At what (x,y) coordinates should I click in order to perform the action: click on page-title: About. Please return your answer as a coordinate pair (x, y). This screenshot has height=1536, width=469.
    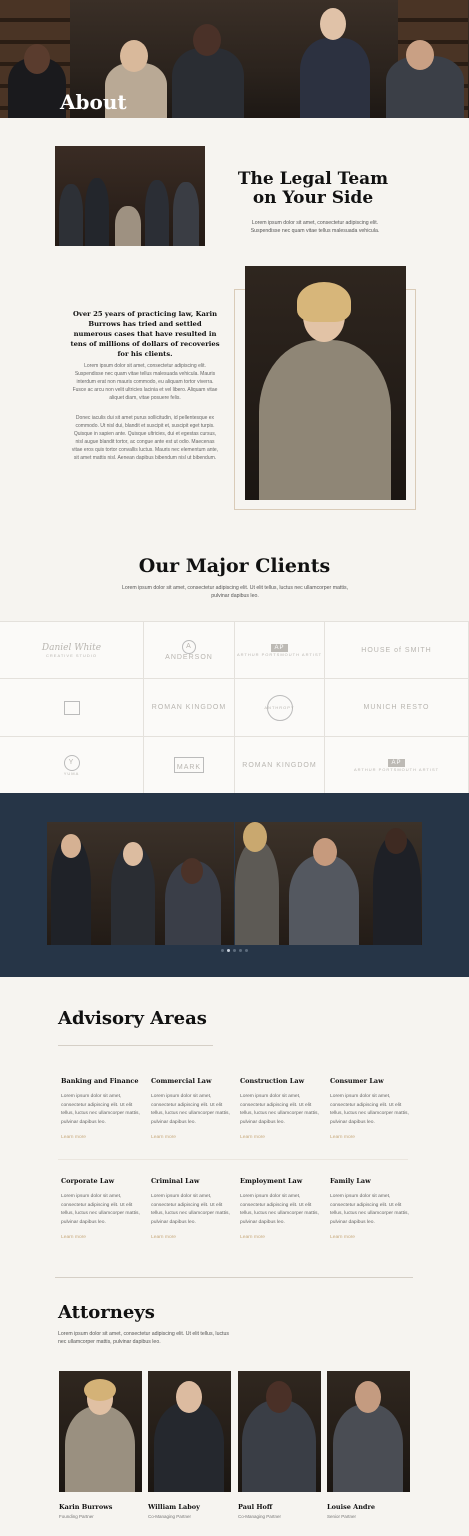
    Looking at the image, I should click on (93, 102).